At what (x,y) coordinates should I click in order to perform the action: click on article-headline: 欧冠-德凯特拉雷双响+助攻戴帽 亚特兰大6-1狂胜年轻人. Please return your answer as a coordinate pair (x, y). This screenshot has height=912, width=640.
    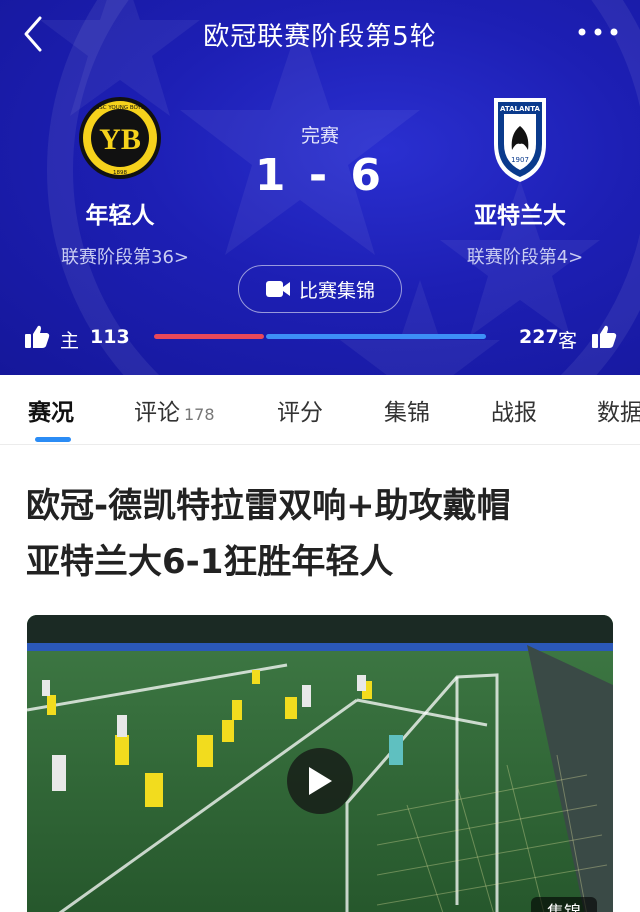
    Looking at the image, I should click on (321, 534).